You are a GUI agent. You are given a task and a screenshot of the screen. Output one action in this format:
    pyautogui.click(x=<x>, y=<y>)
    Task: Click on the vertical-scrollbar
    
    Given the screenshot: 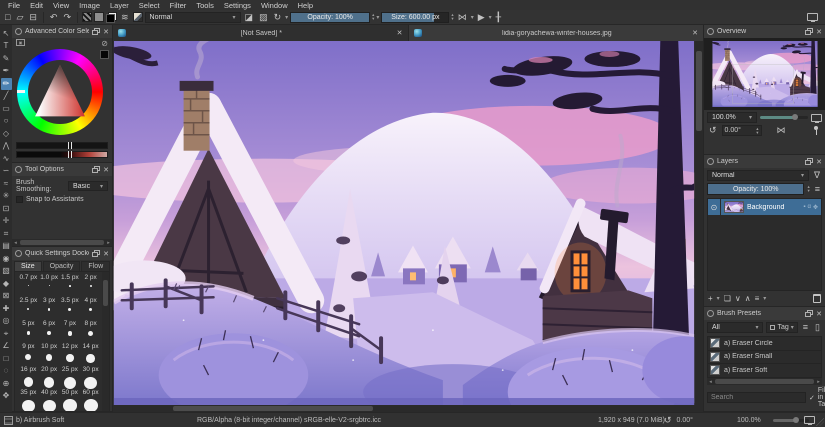 What is the action you would take?
    pyautogui.click(x=105, y=341)
    